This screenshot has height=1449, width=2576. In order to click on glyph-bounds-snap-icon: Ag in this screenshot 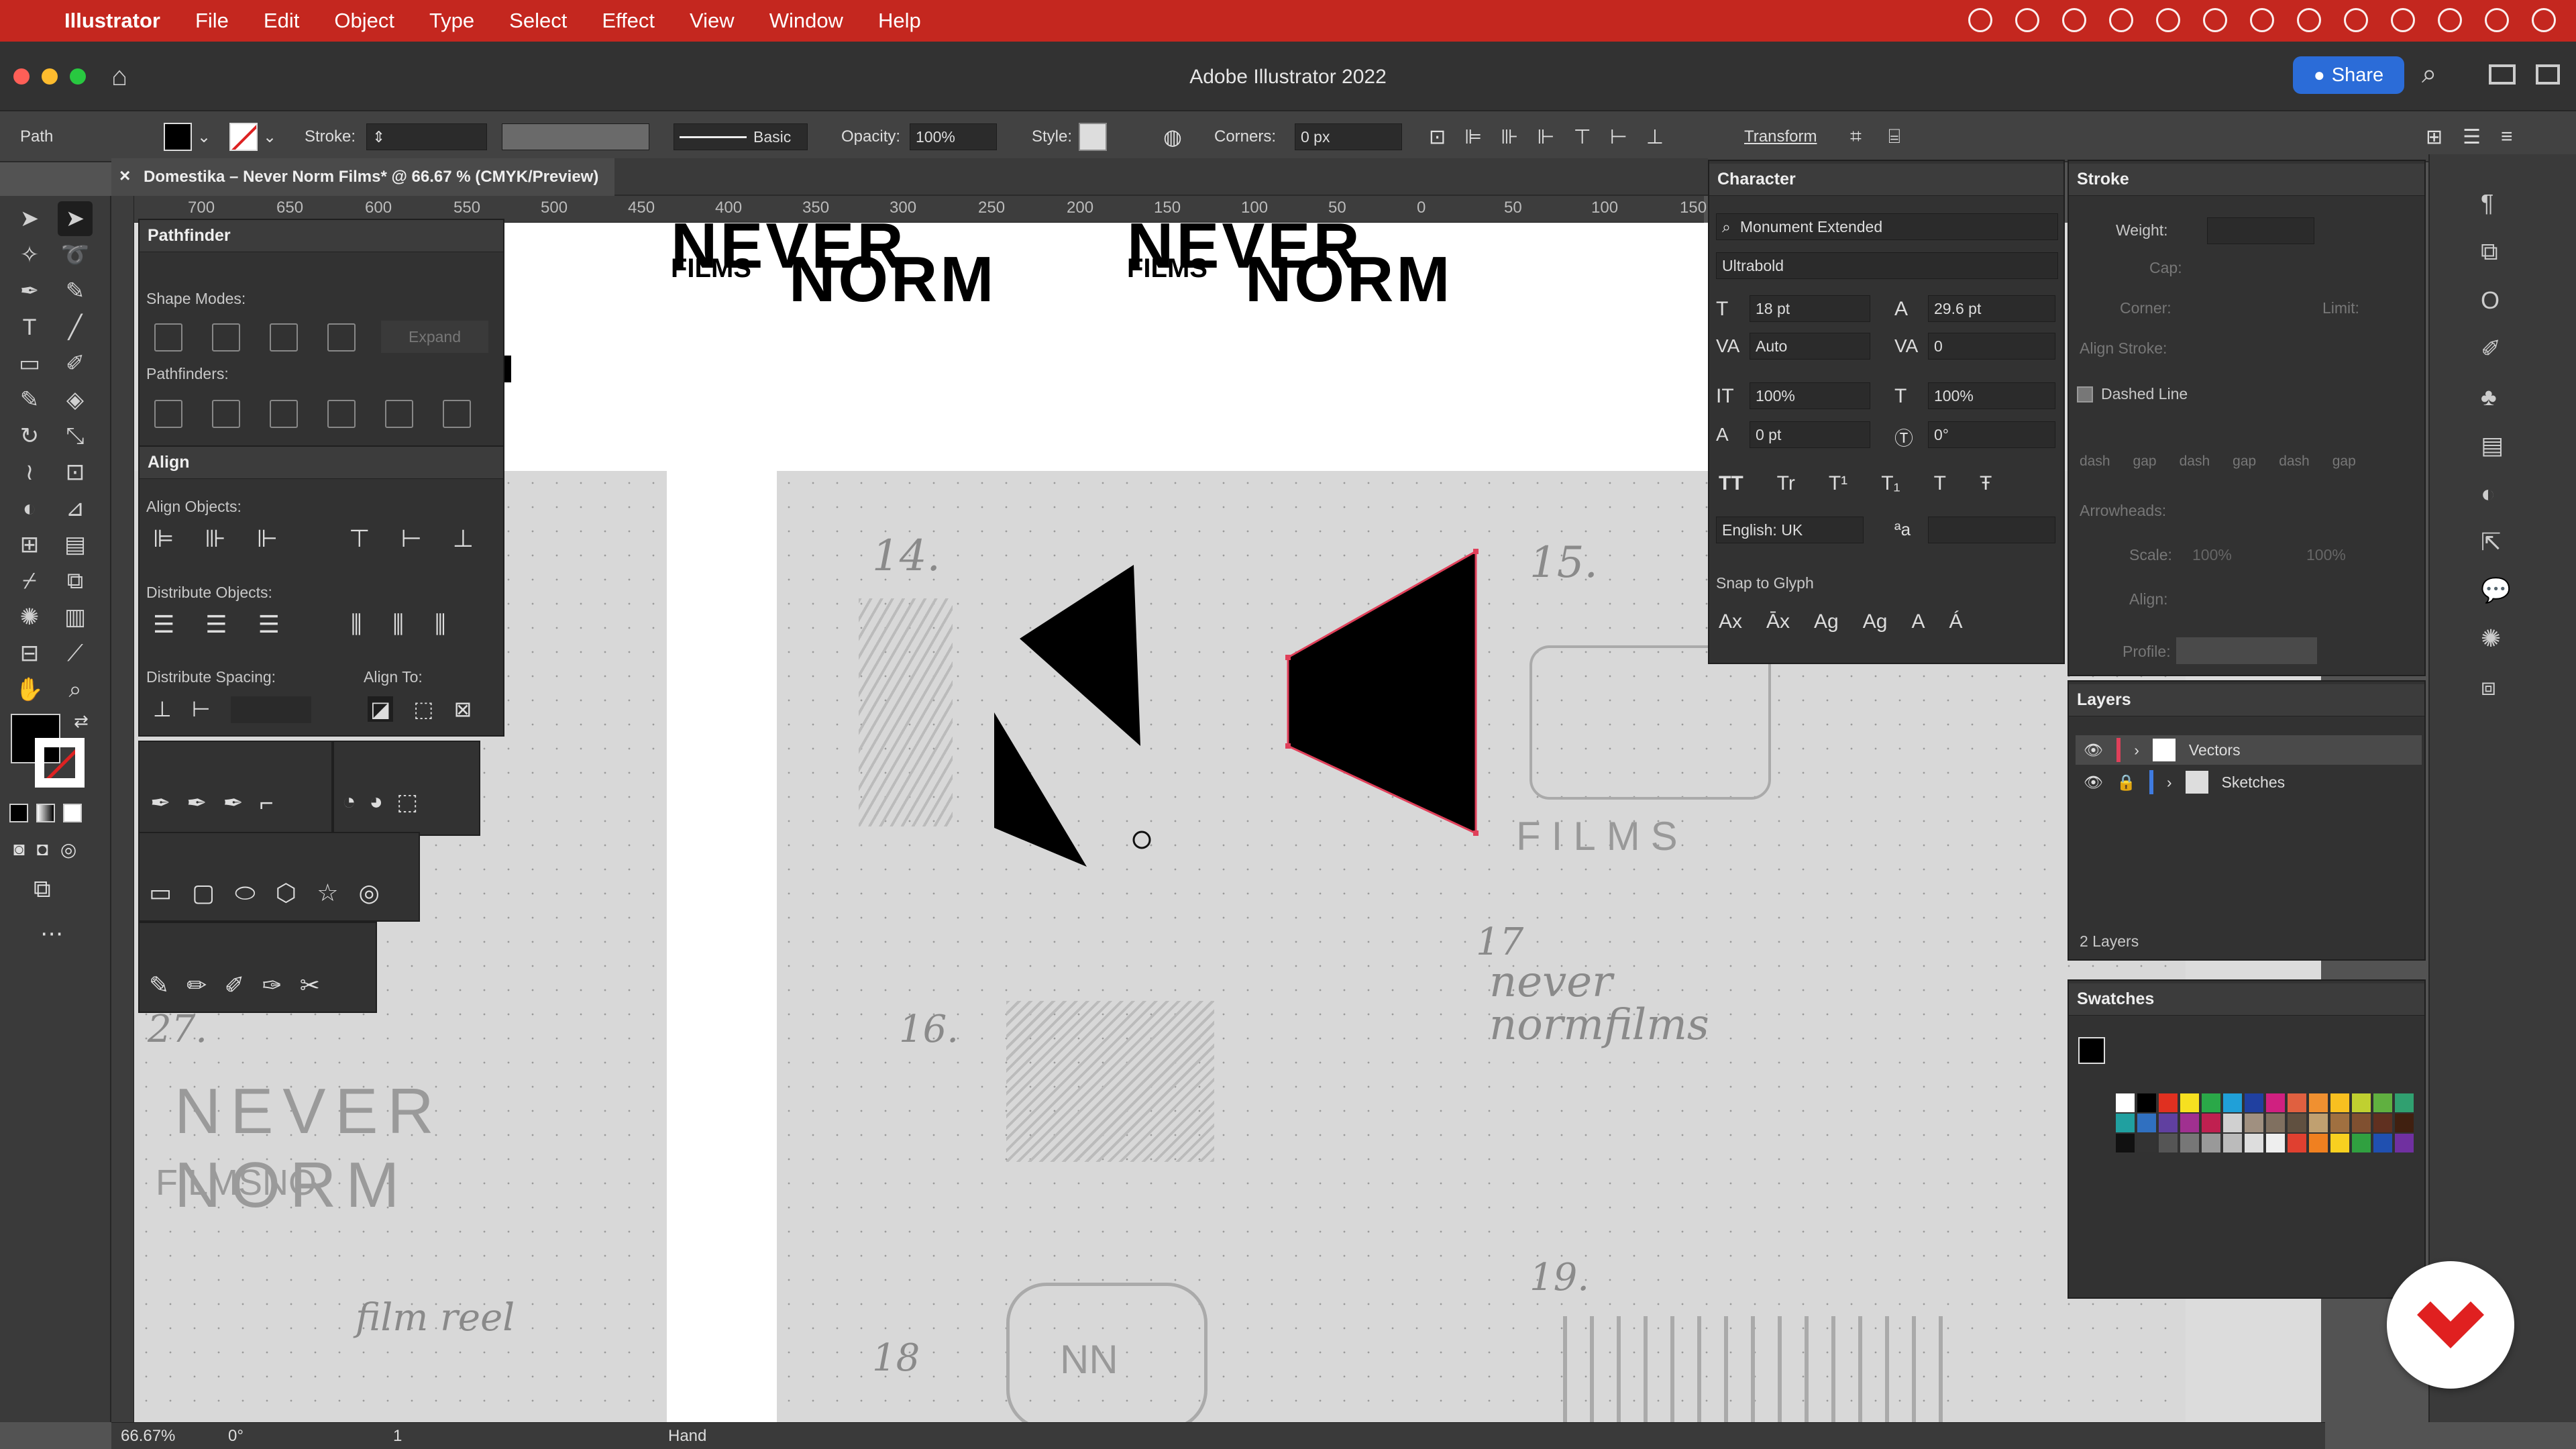, I will do `click(1826, 621)`.